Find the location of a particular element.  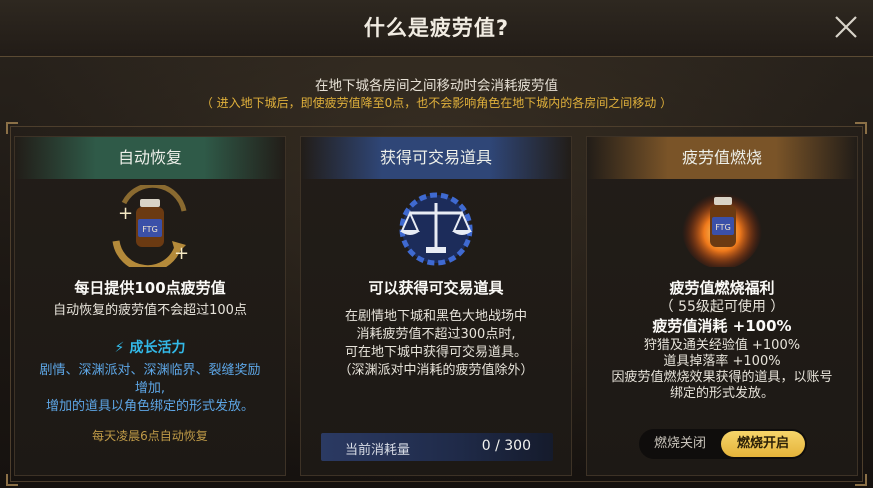

tradeable-header: 获得可交易道具 is located at coordinates (436, 158).